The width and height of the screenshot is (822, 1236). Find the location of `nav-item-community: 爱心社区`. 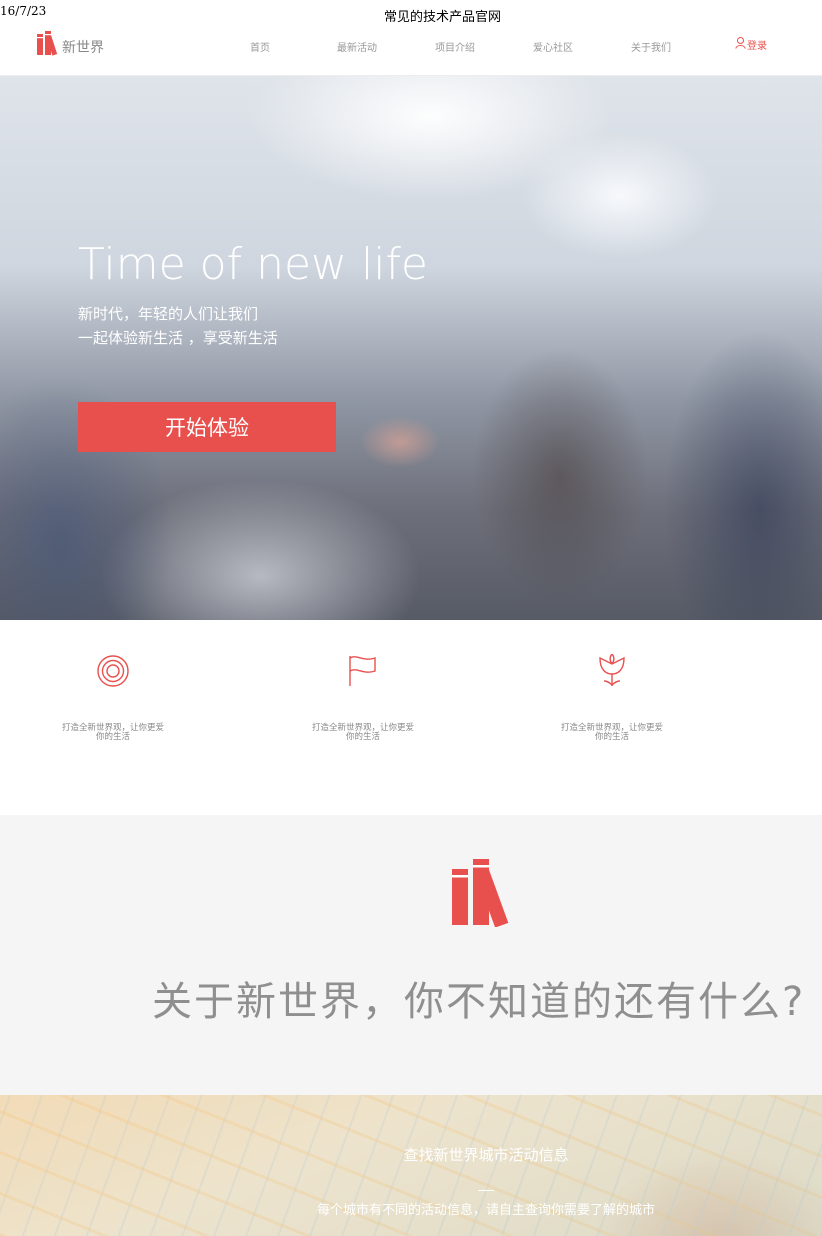

nav-item-community: 爱心社区 is located at coordinates (553, 46).